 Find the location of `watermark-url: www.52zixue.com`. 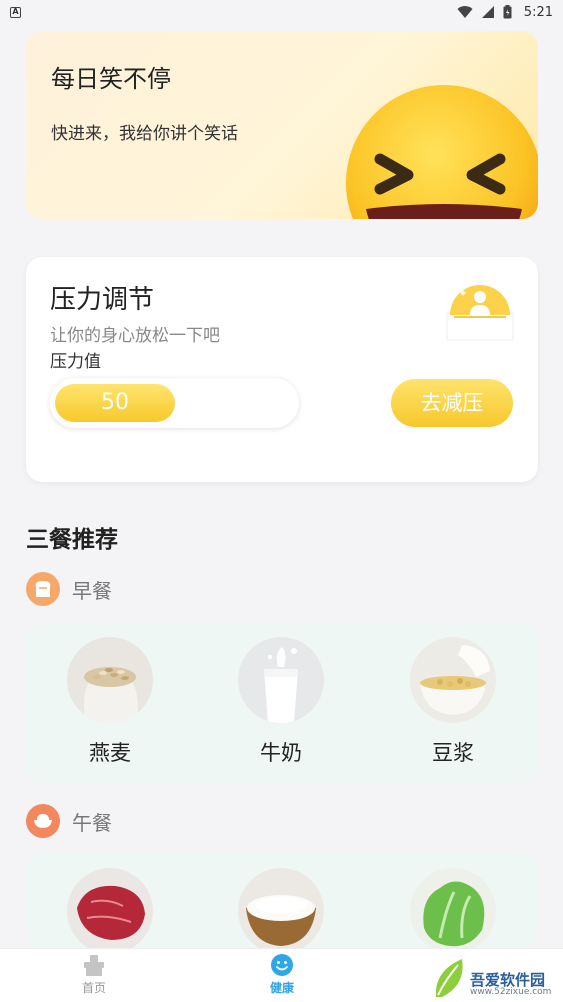

watermark-url: www.52zixue.com is located at coordinates (511, 992).